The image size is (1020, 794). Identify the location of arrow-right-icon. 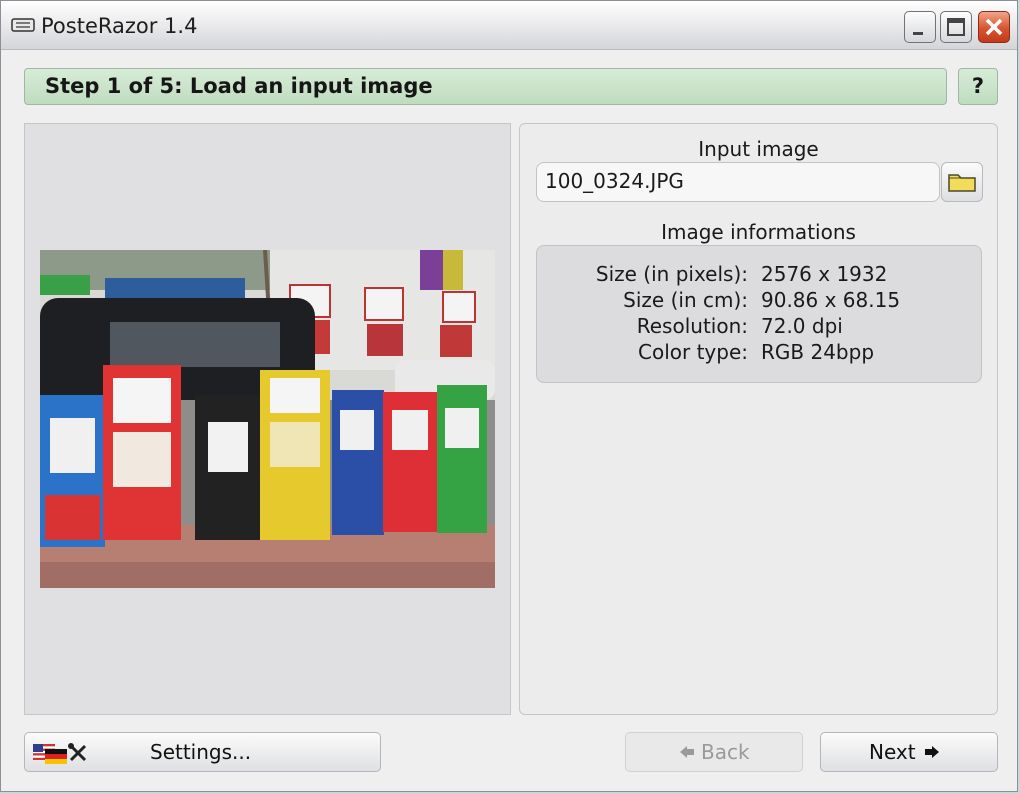
(932, 752).